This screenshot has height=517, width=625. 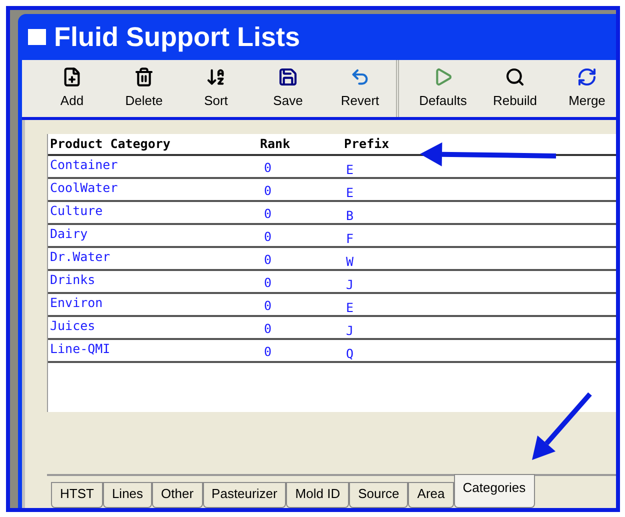 I want to click on column-header: Prefix, so click(x=367, y=144).